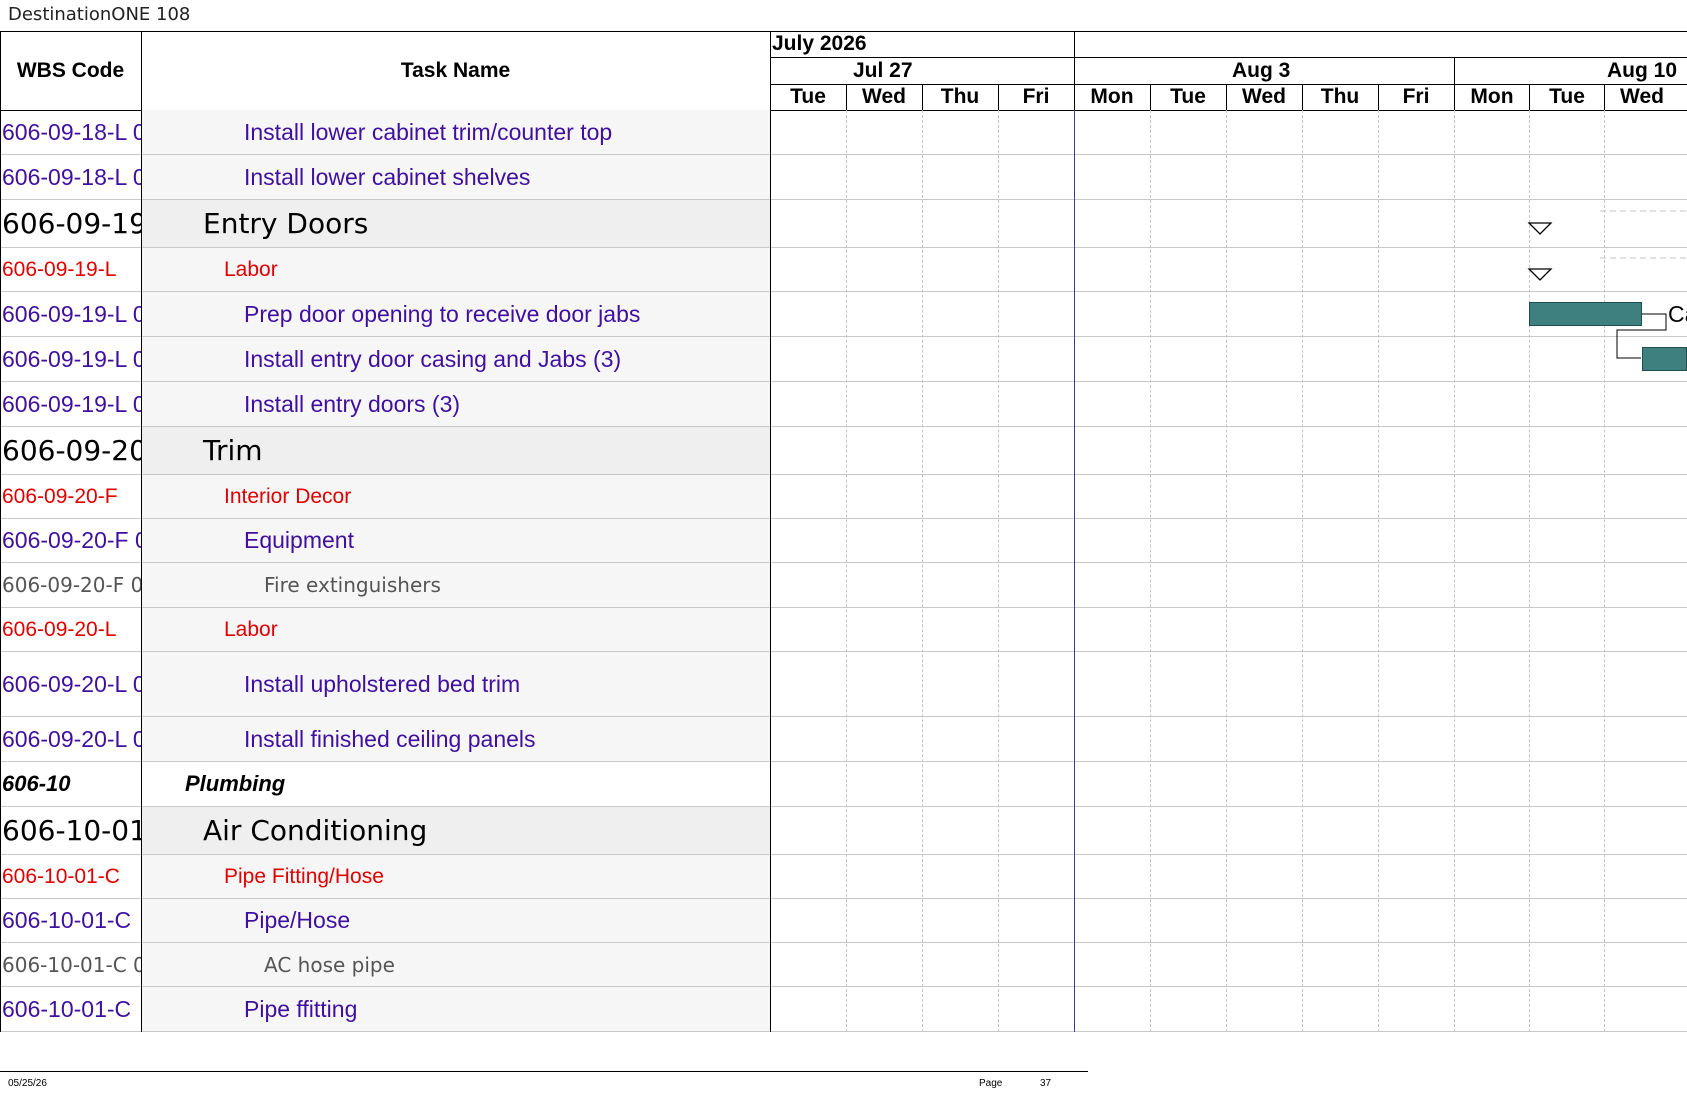 The height and width of the screenshot is (1097, 1687). What do you see at coordinates (1664, 359) in the screenshot?
I see `task-bar-casing-jabs` at bounding box center [1664, 359].